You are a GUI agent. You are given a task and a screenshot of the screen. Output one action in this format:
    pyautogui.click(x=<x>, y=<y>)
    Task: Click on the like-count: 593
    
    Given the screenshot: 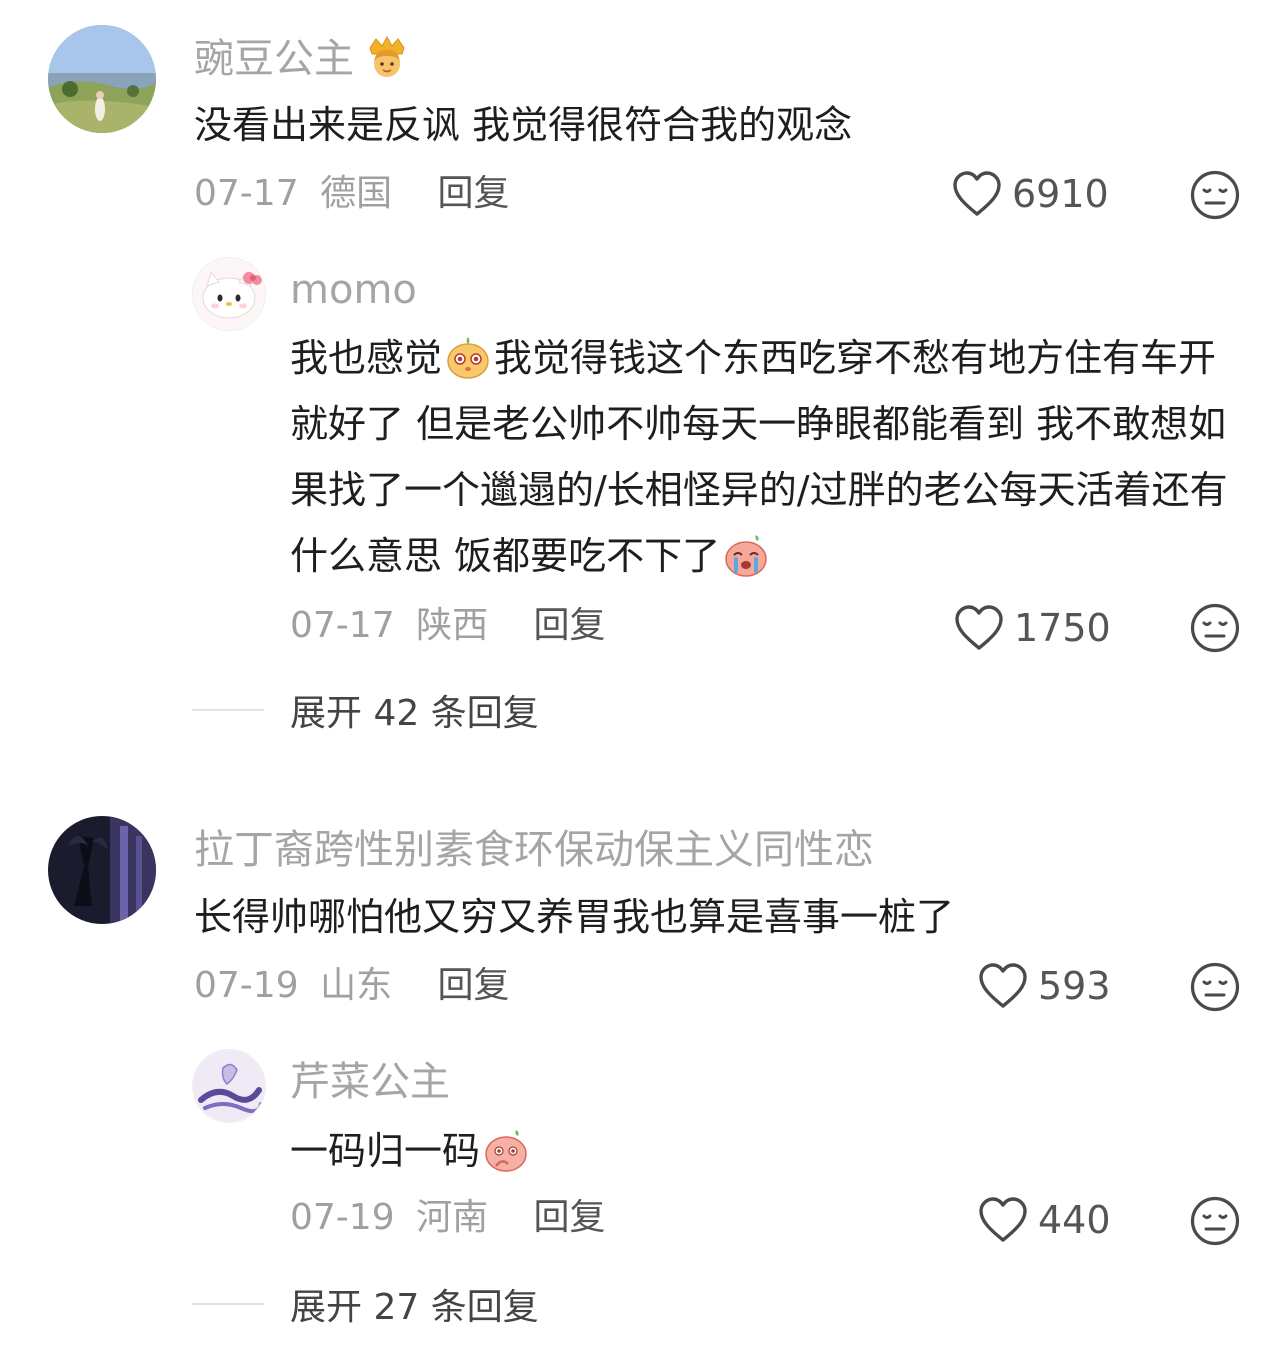 What is the action you would take?
    pyautogui.click(x=1074, y=986)
    